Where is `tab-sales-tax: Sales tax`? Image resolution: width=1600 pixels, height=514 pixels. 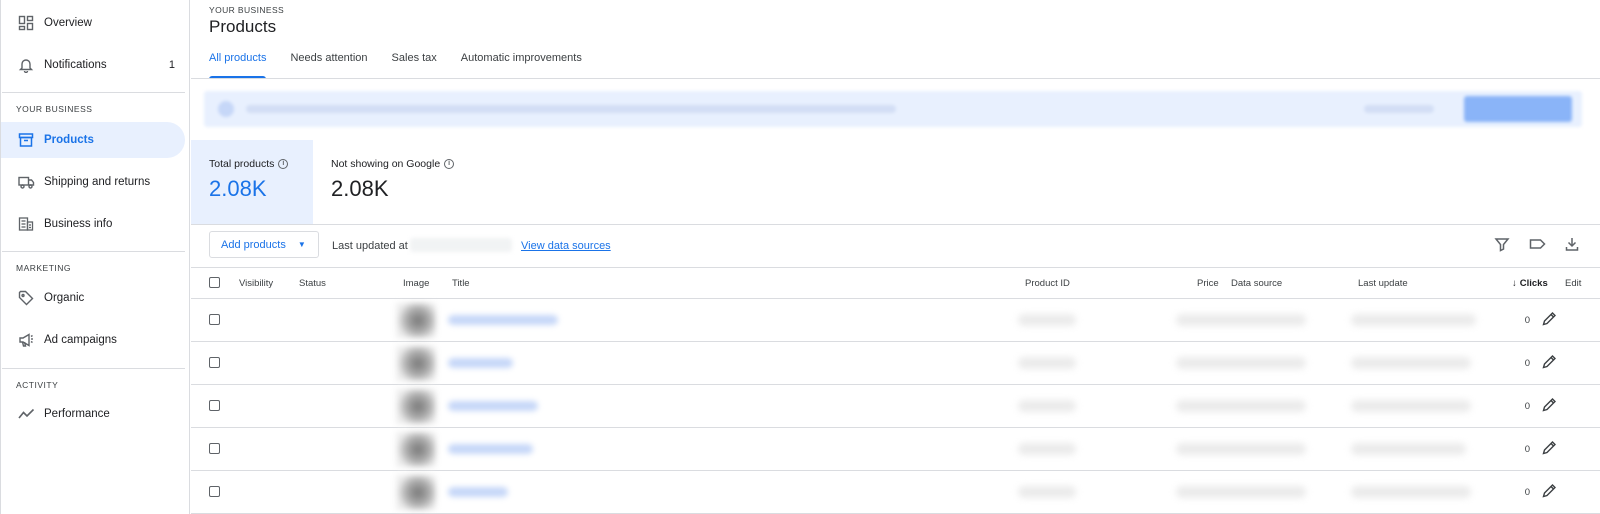
tab-sales-tax: Sales tax is located at coordinates (414, 65).